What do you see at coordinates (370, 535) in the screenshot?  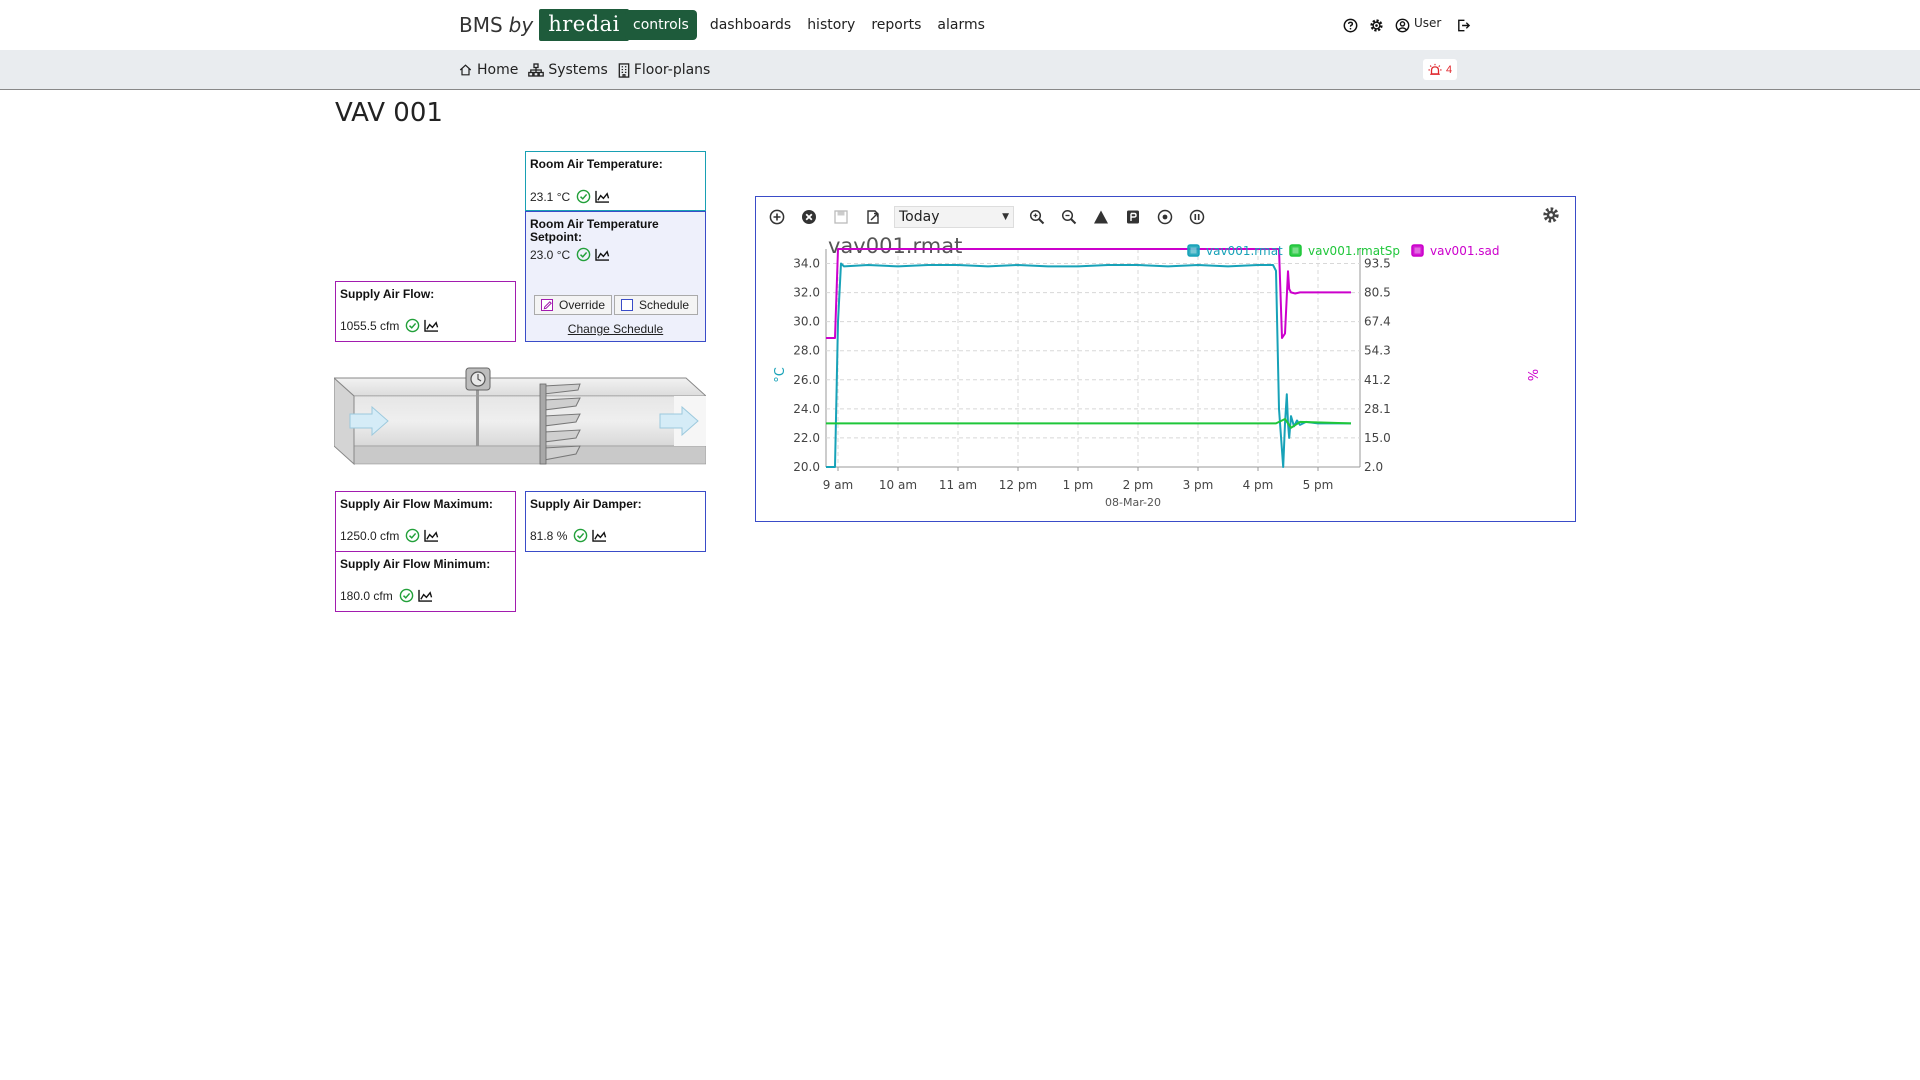 I see `supply-air-flow-maximum-value: 1250.0 cfm` at bounding box center [370, 535].